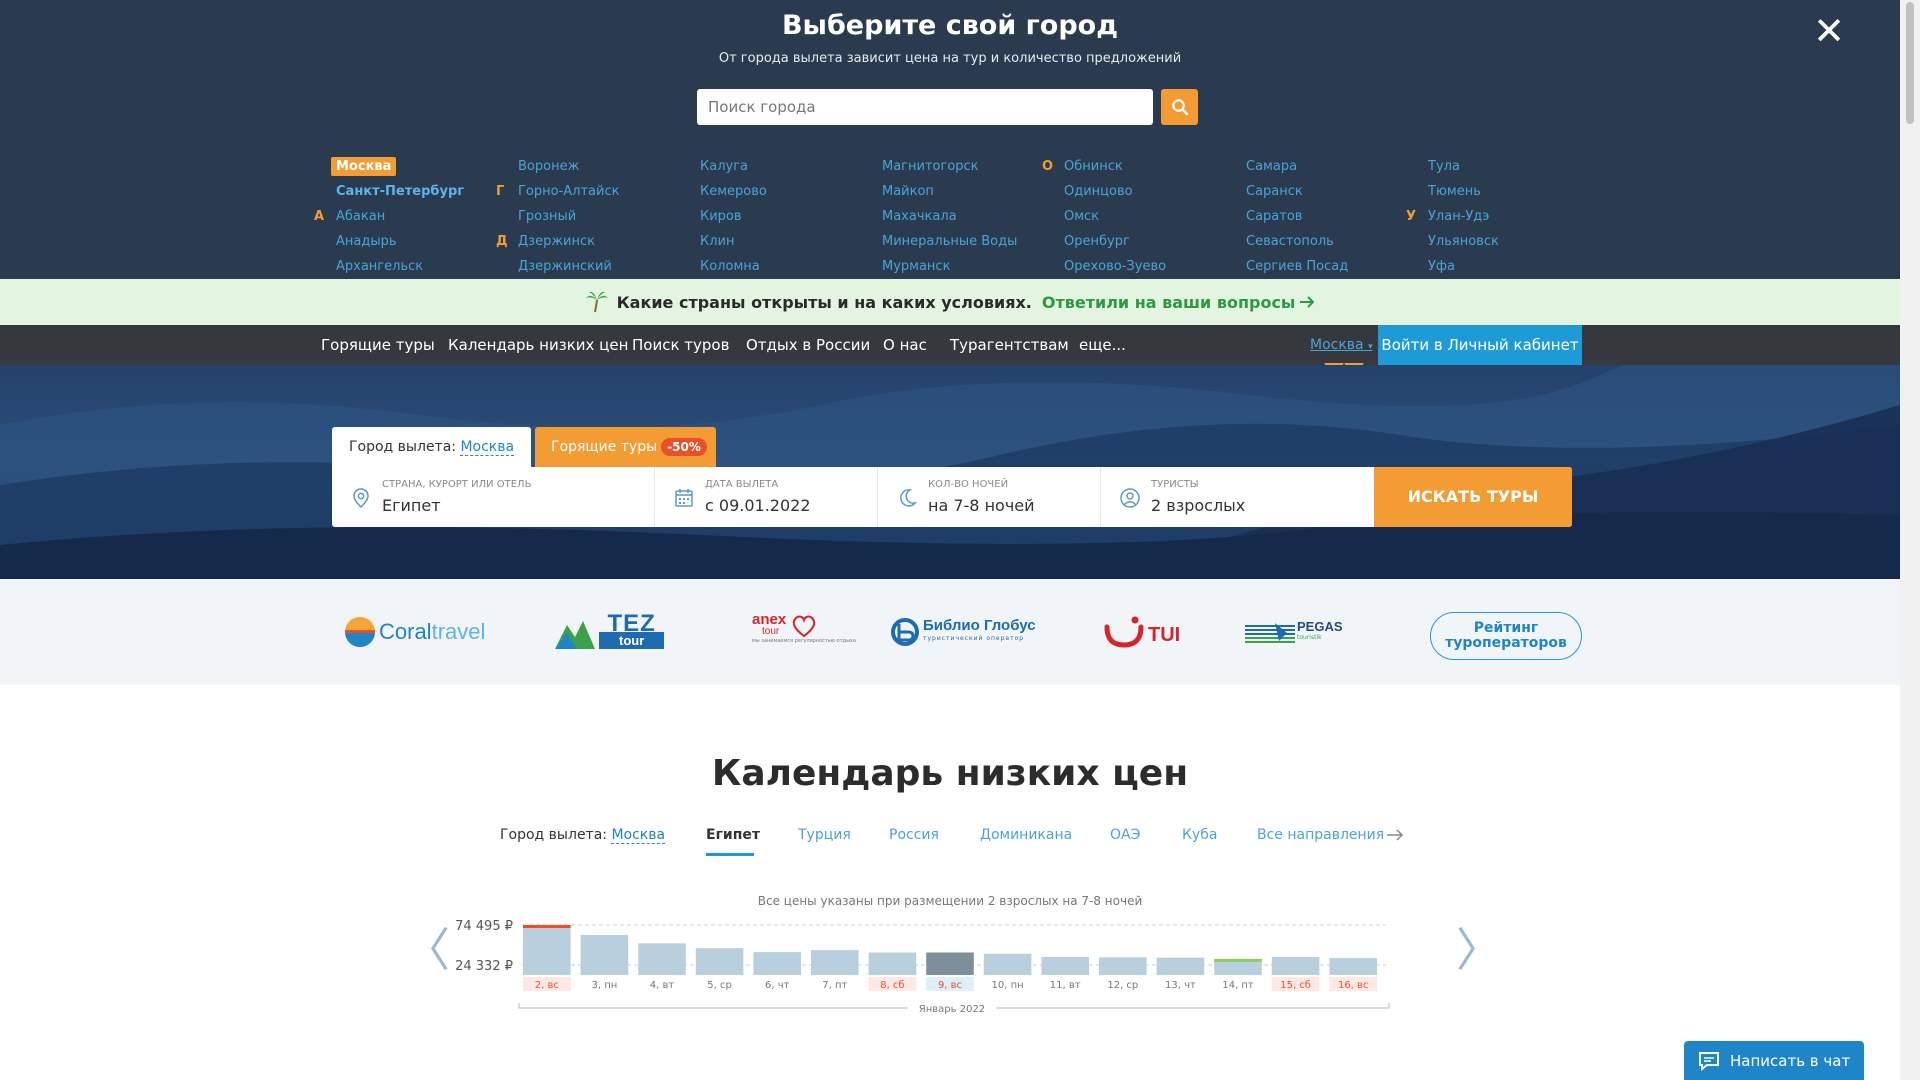 Image resolution: width=1920 pixels, height=1080 pixels. What do you see at coordinates (950, 985) in the screenshot?
I see `day-label: 9, вс` at bounding box center [950, 985].